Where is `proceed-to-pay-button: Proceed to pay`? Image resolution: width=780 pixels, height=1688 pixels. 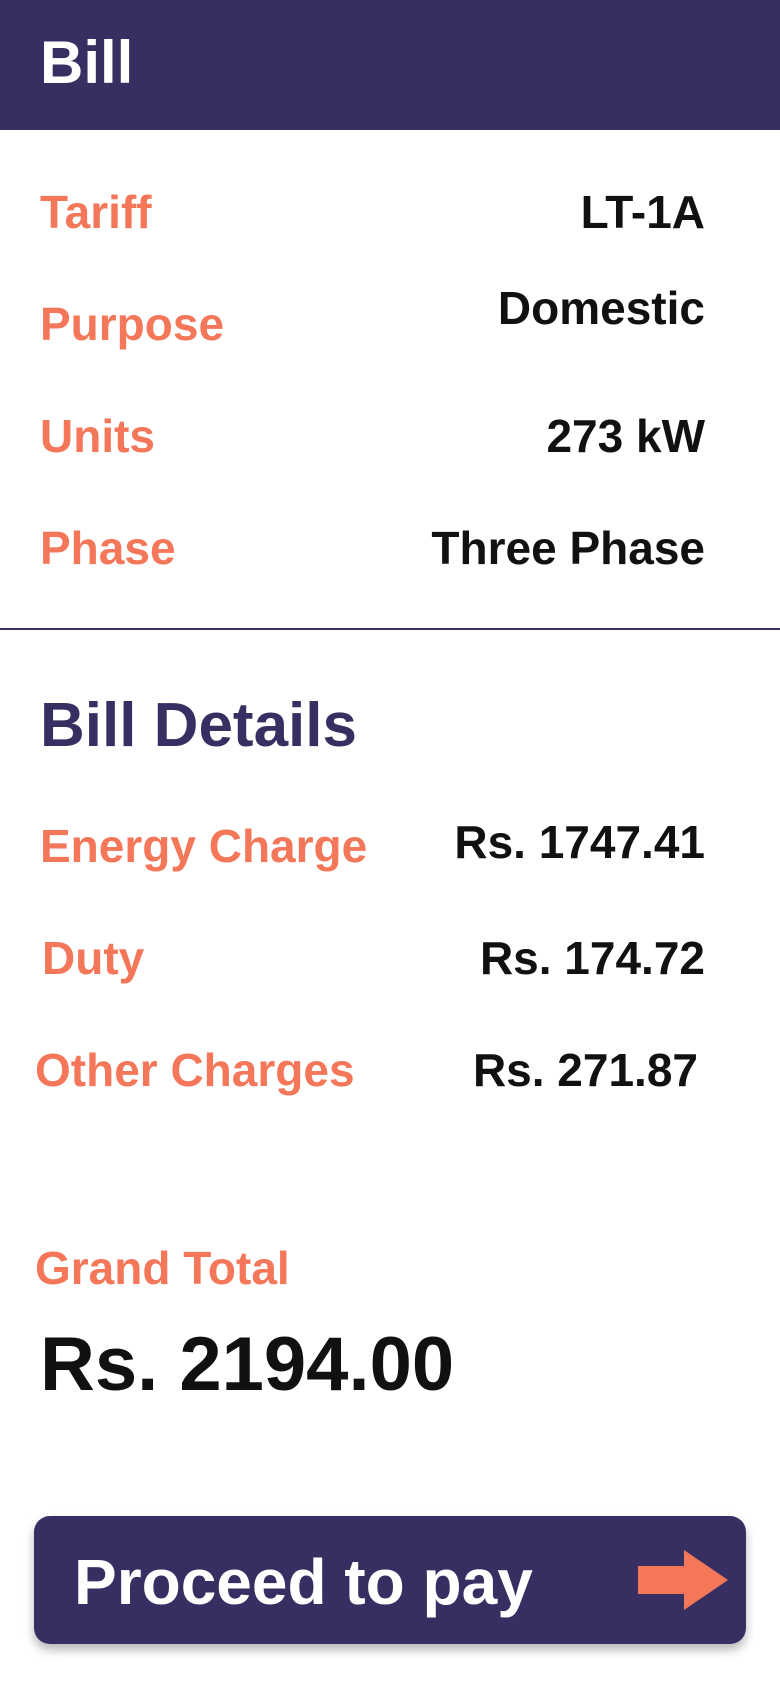 proceed-to-pay-button: Proceed to pay is located at coordinates (390, 1580).